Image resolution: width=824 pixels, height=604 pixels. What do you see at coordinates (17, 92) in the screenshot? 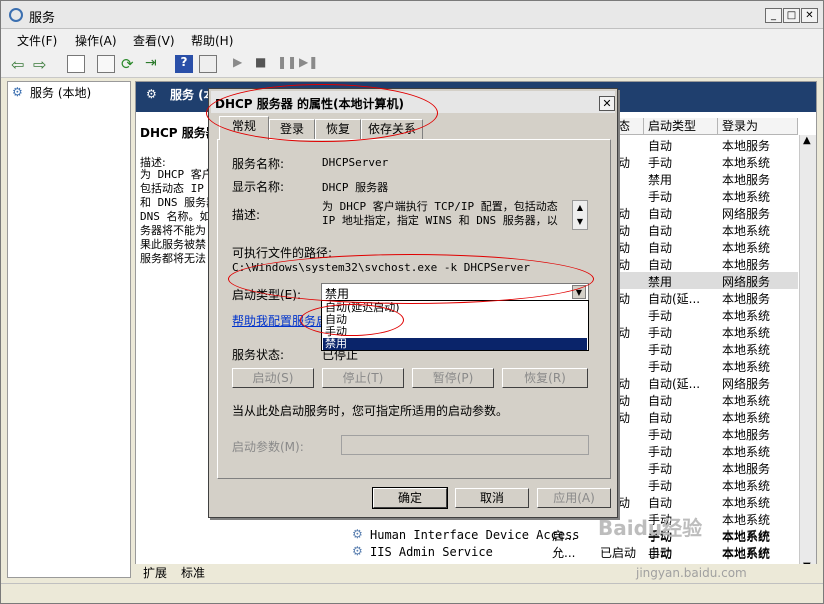
I see `services-icon: ⚙` at bounding box center [17, 92].